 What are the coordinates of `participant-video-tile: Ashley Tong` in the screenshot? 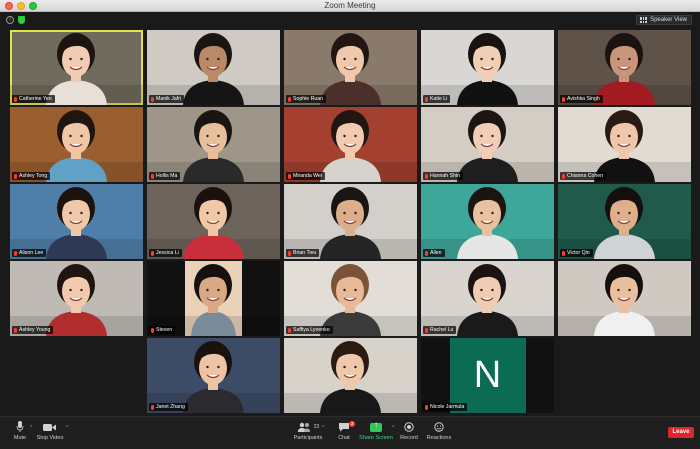 It's located at (76, 144).